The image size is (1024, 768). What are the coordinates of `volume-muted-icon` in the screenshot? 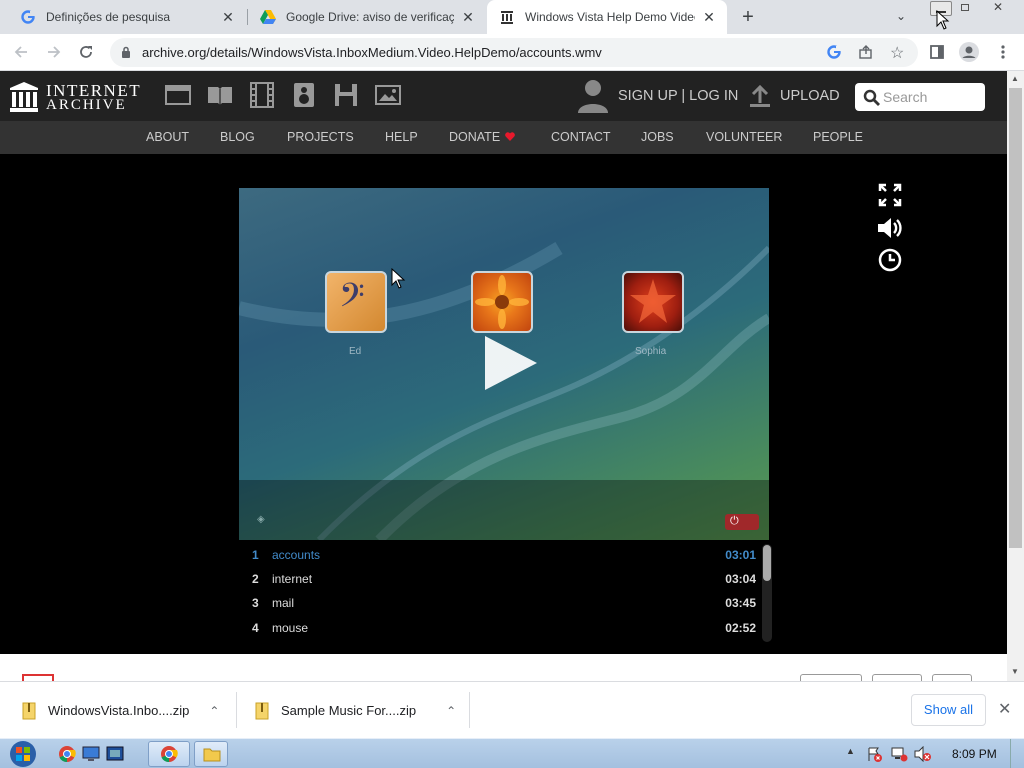 It's located at (923, 754).